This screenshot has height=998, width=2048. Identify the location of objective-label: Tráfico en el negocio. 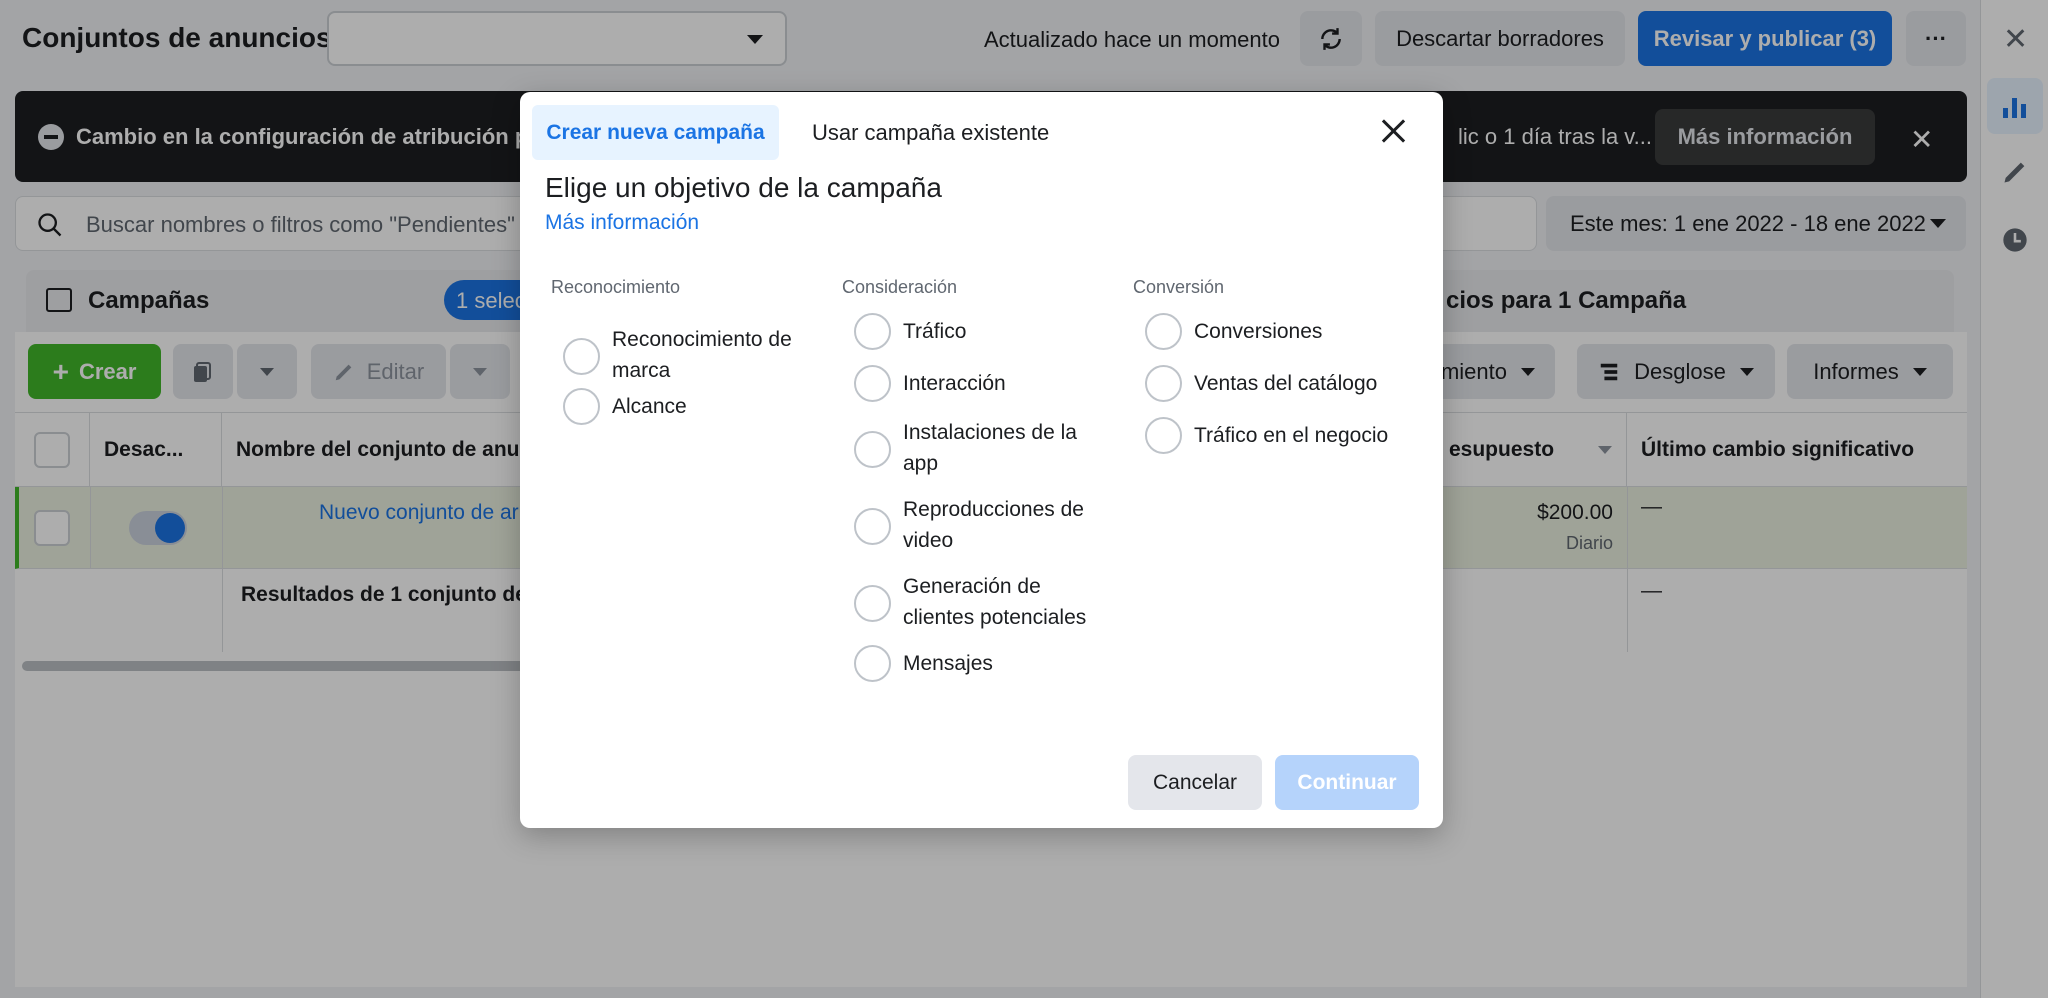
(1291, 435).